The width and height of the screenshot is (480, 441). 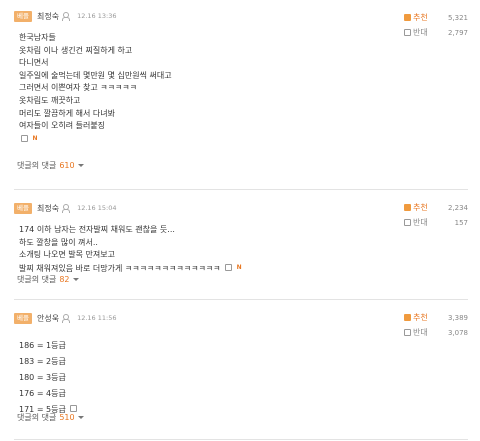 What do you see at coordinates (436, 332) in the screenshot?
I see `downvote-button: 반대 3,078` at bounding box center [436, 332].